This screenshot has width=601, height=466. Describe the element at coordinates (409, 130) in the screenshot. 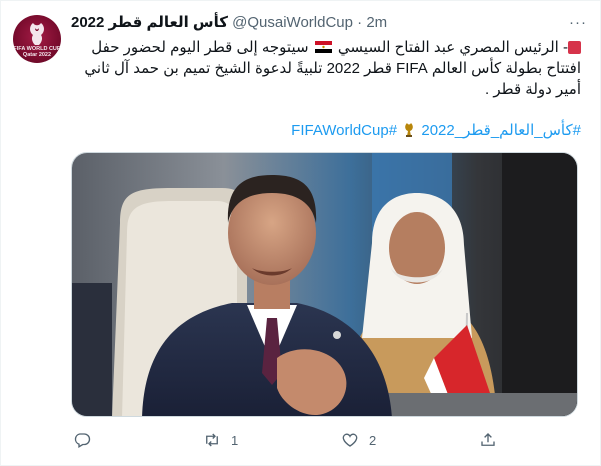

I see `trophy-icon` at that location.